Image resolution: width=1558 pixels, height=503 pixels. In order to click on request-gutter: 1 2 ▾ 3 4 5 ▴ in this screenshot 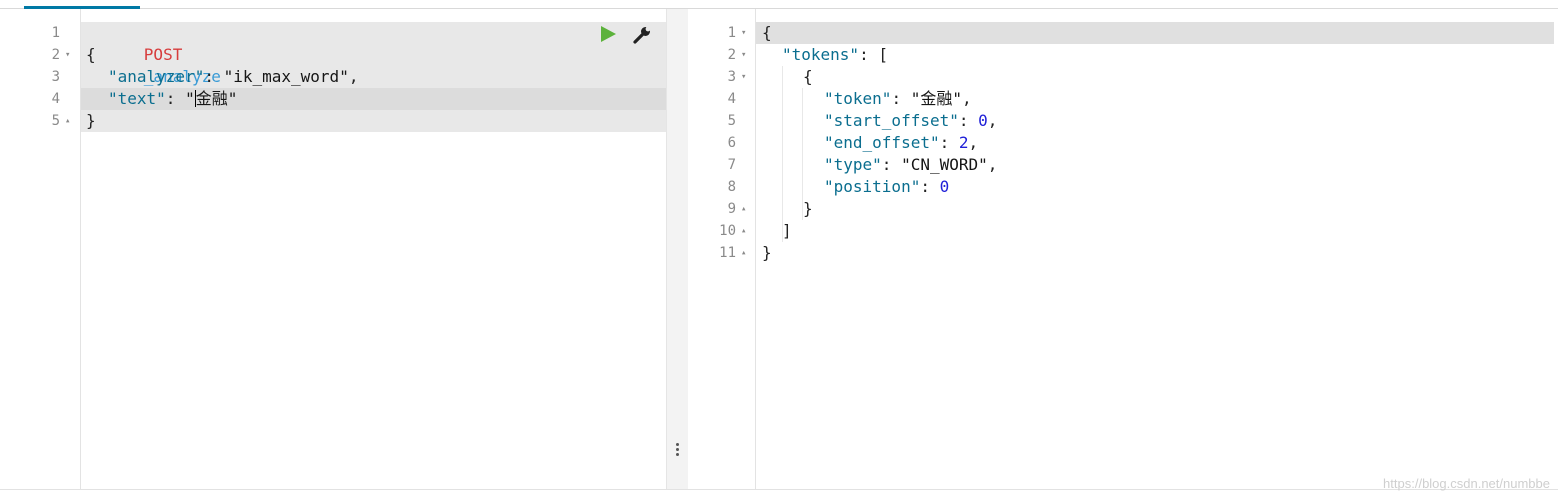, I will do `click(52, 249)`.